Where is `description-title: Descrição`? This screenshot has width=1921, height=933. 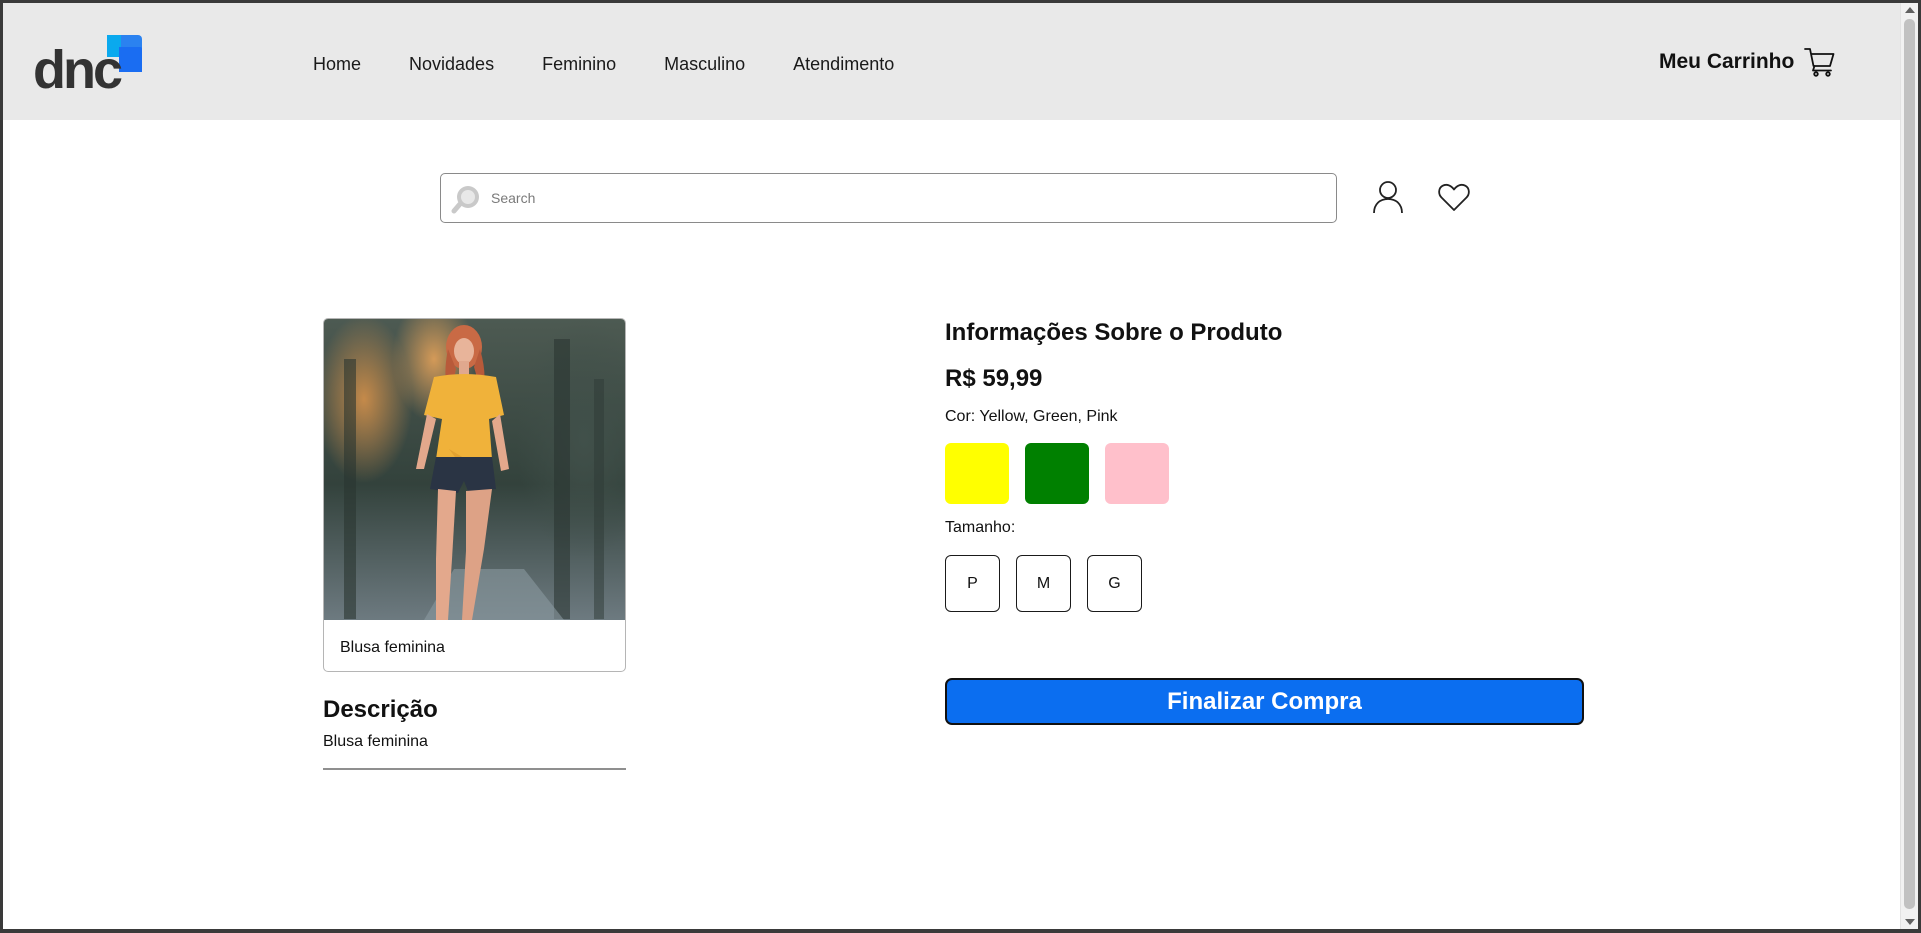
description-title: Descrição is located at coordinates (380, 709).